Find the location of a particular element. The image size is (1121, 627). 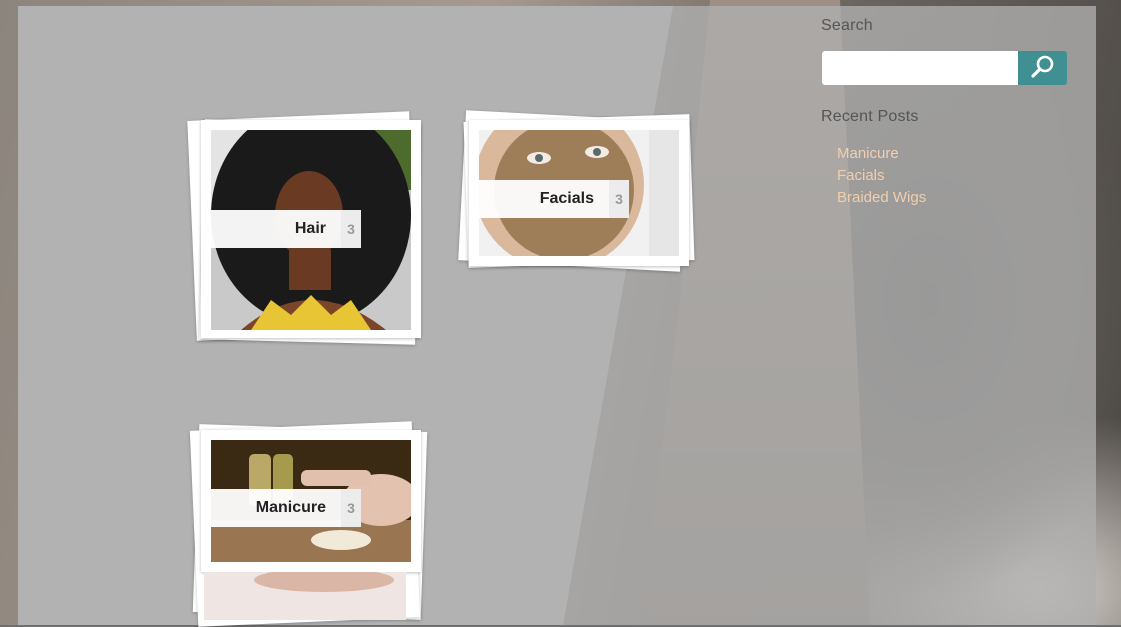

recent-posts-list: Manicure Facials Braided Wigs is located at coordinates (881, 176).